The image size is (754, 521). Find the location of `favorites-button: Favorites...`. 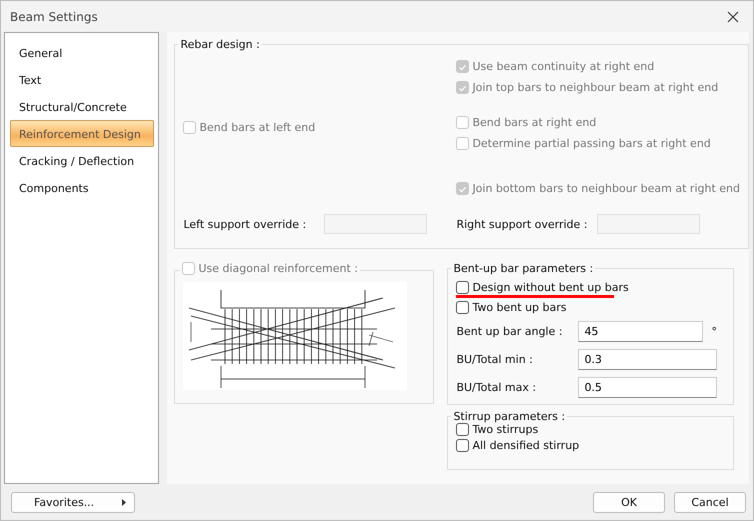

favorites-button: Favorites... is located at coordinates (73, 502).